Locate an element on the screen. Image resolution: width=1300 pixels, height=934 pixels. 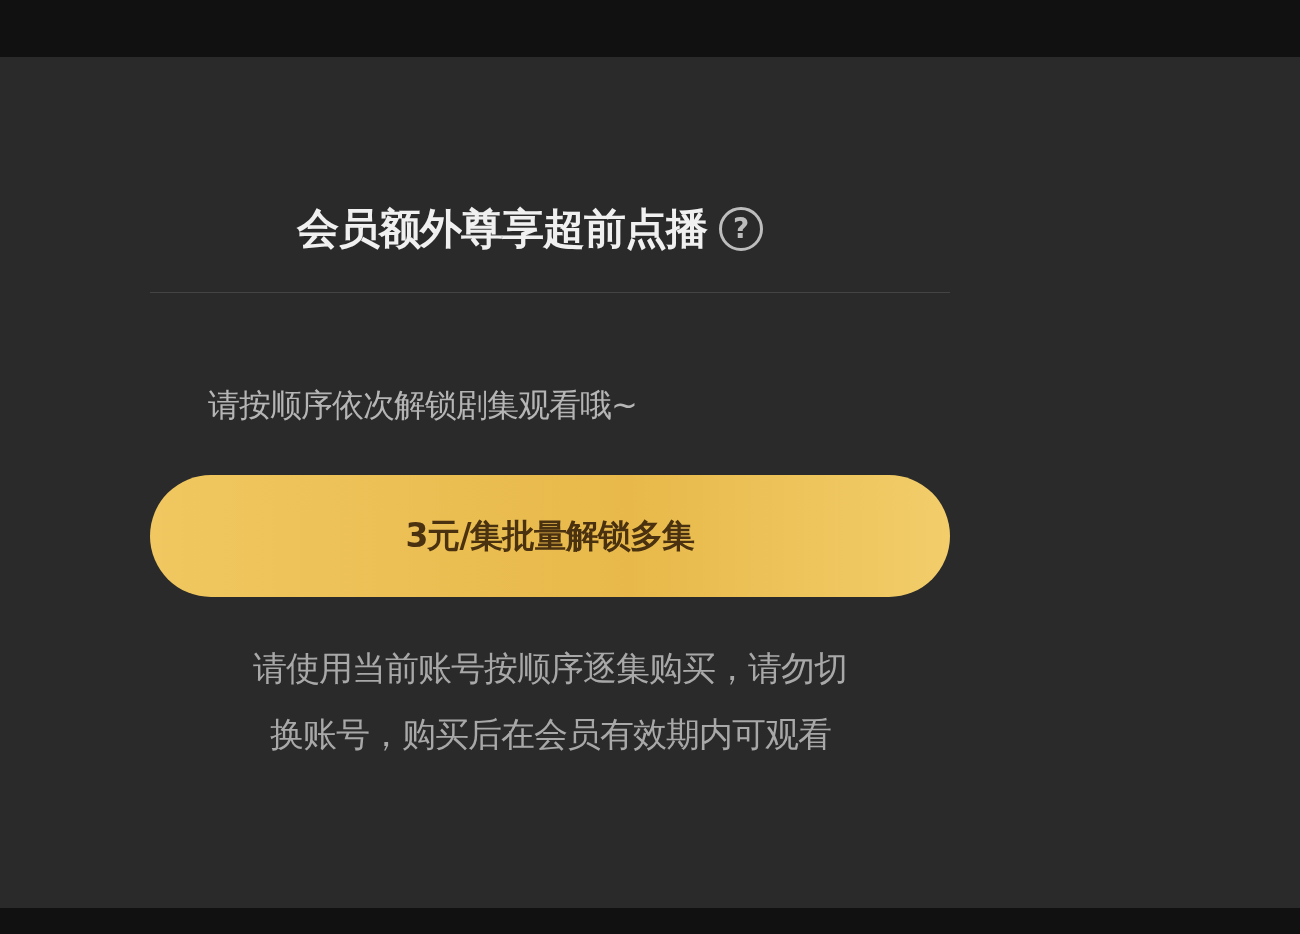
note-text: 请使用当前账号按顺序逐集购买，请勿切 is located at coordinates (550, 668).